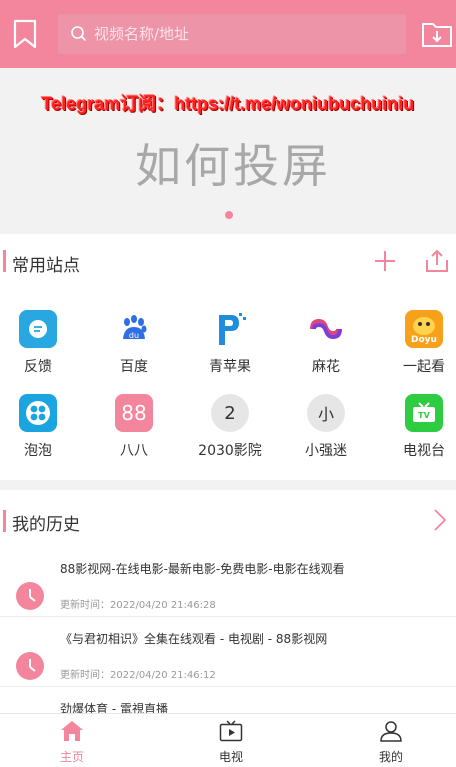 The width and height of the screenshot is (456, 767). I want to click on site-label: 反馈, so click(38, 367).